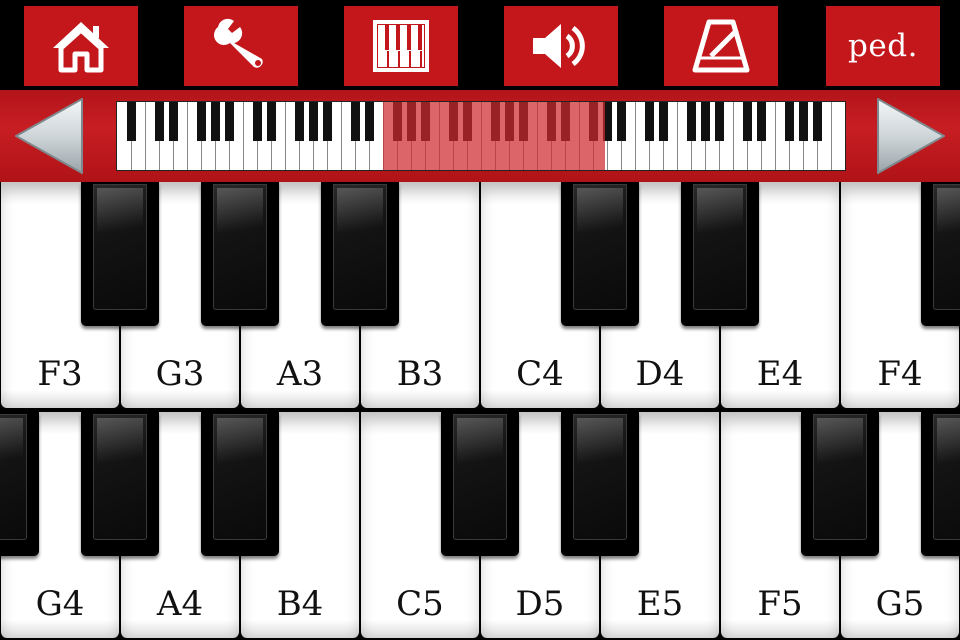 This screenshot has width=960, height=640. What do you see at coordinates (780, 374) in the screenshot?
I see `key-label: E4` at bounding box center [780, 374].